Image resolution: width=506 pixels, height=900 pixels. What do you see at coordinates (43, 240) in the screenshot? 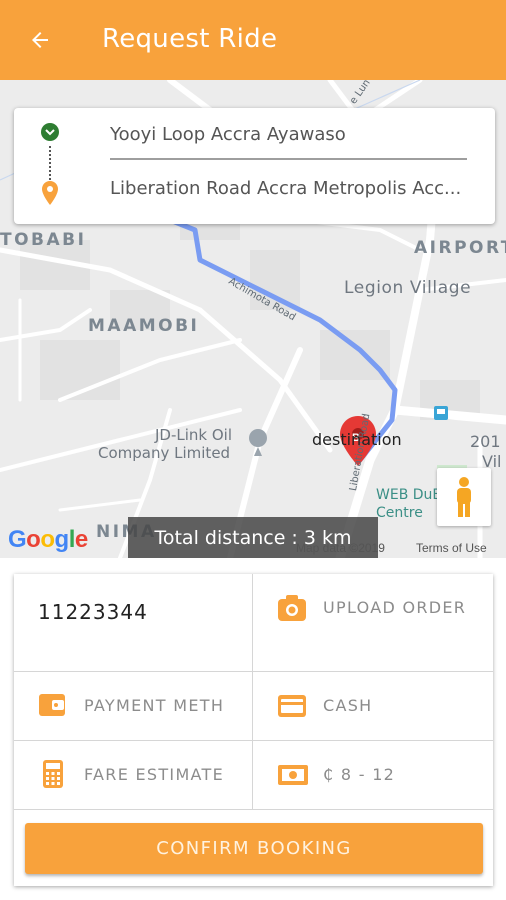
I see `map-area-label: TOBABI` at bounding box center [43, 240].